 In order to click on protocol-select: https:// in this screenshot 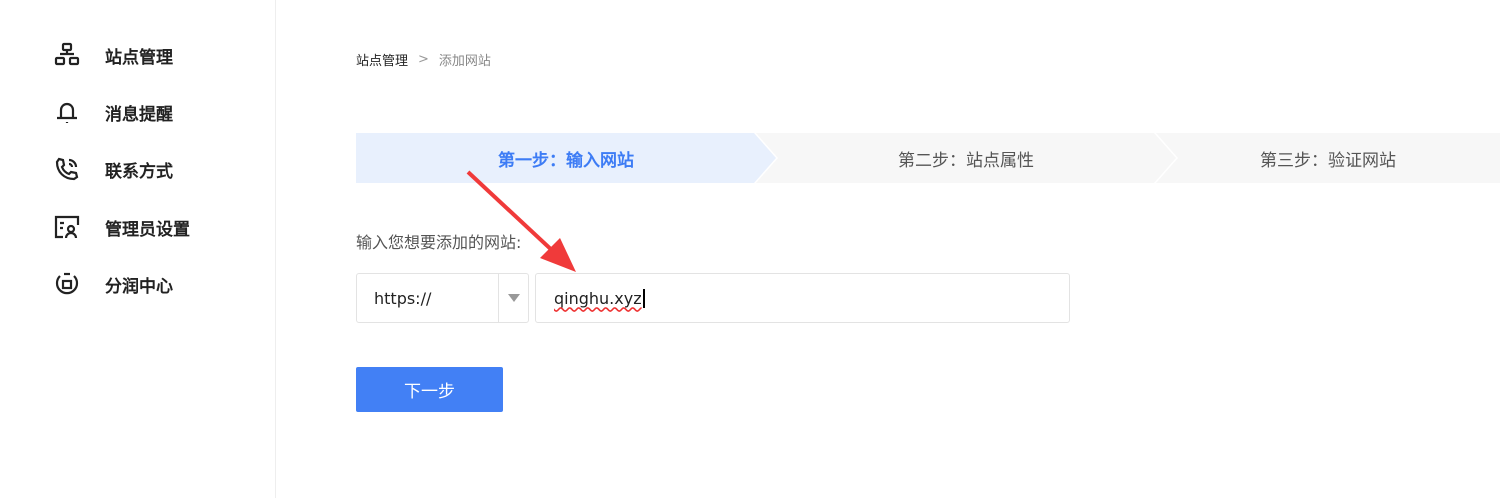, I will do `click(442, 298)`.